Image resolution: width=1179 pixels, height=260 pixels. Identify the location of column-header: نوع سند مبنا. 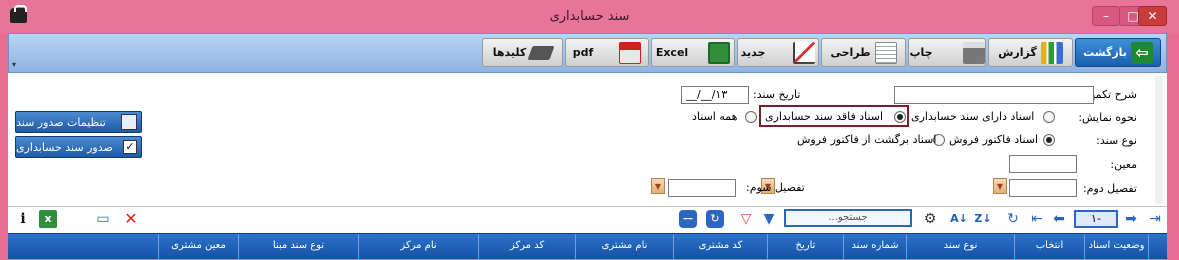
(298, 247).